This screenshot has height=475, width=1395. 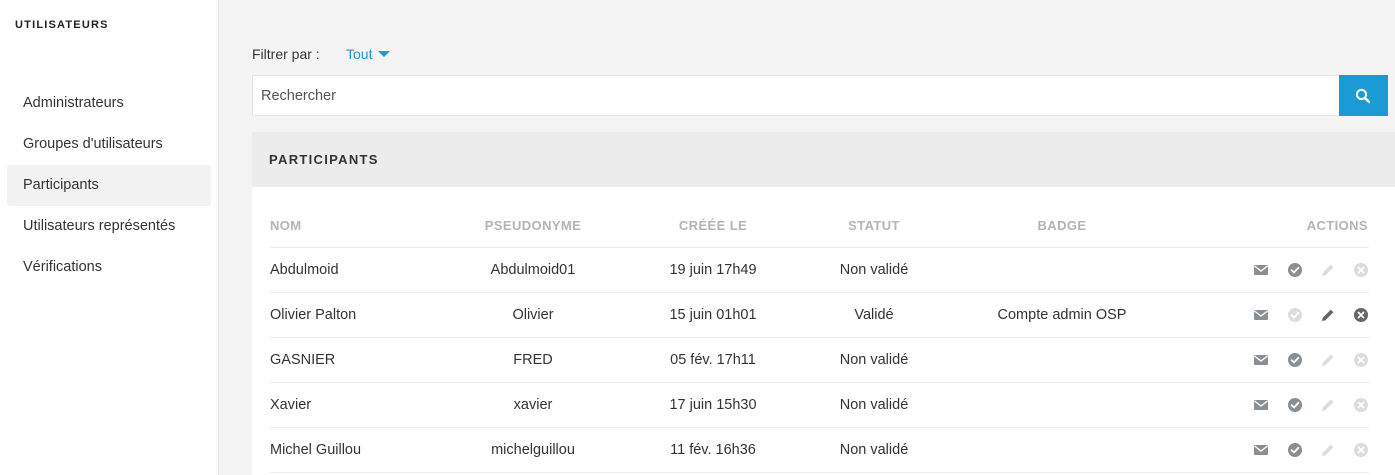 What do you see at coordinates (316, 450) in the screenshot?
I see `cell-nom: Michel Guillou` at bounding box center [316, 450].